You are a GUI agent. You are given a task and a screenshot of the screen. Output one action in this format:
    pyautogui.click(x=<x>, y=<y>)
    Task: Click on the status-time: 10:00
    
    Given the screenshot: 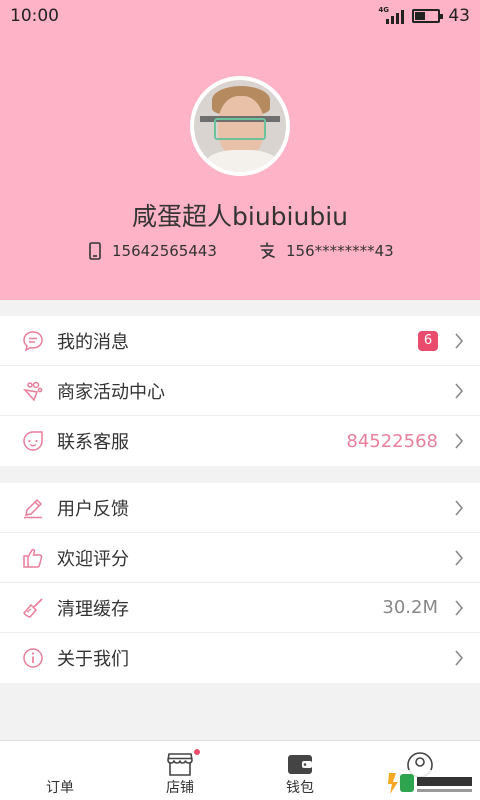 What is the action you would take?
    pyautogui.click(x=34, y=16)
    